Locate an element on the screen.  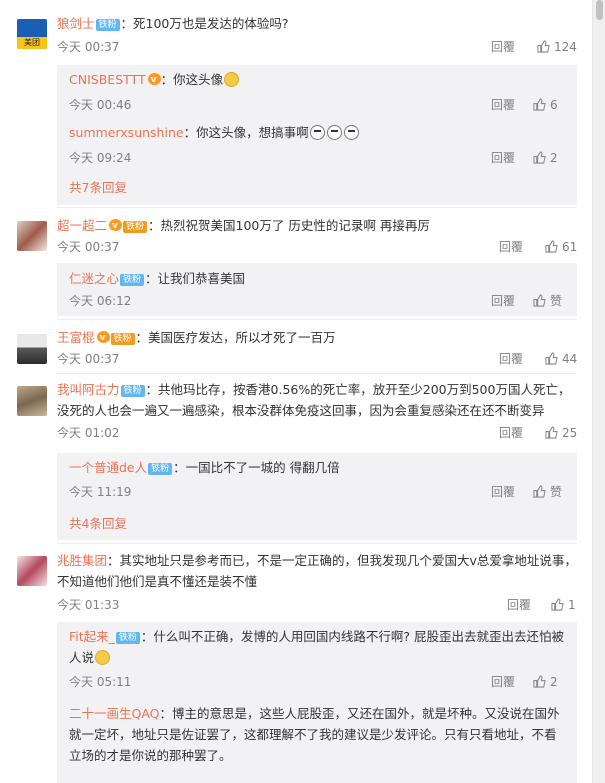
like-button: 61 is located at coordinates (561, 247).